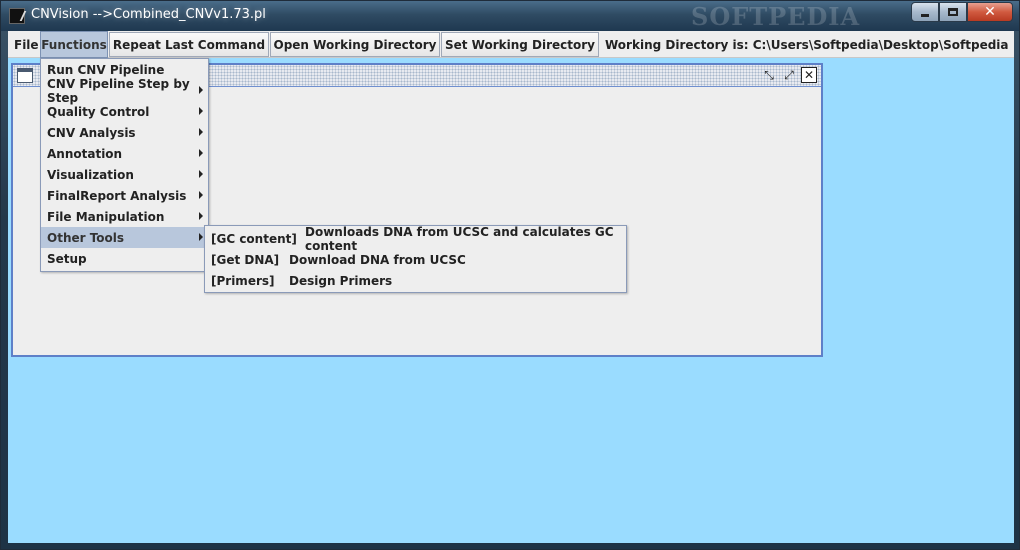  Describe the element at coordinates (67, 258) in the screenshot. I see `menu-item-label: Setup` at that location.